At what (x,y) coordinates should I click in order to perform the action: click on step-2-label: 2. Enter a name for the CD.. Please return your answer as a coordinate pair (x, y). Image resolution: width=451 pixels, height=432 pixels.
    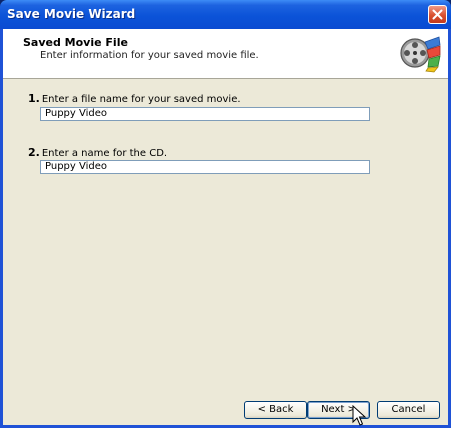
    Looking at the image, I should click on (98, 152).